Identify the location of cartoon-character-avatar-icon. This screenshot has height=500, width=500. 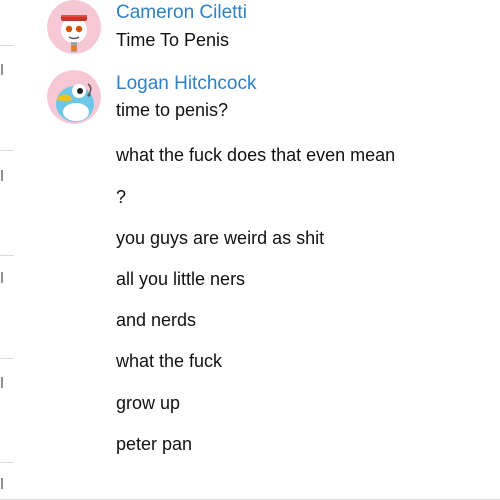
(74, 27).